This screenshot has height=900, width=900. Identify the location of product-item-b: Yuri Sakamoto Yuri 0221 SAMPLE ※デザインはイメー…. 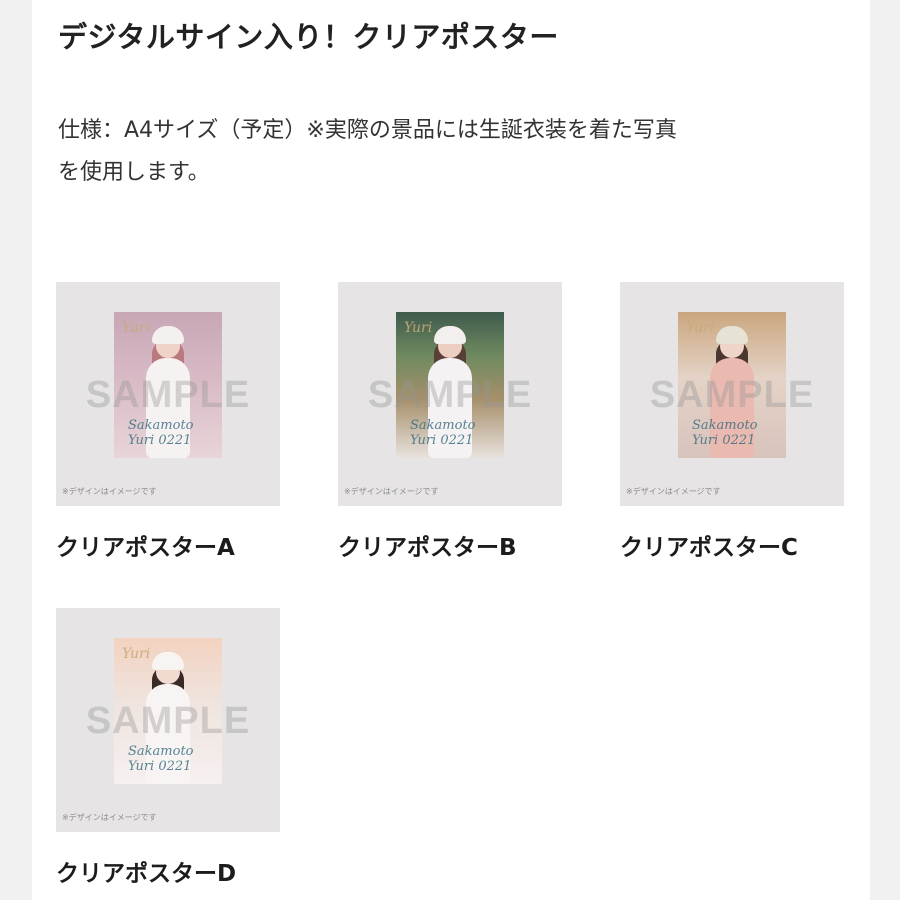
(450, 422).